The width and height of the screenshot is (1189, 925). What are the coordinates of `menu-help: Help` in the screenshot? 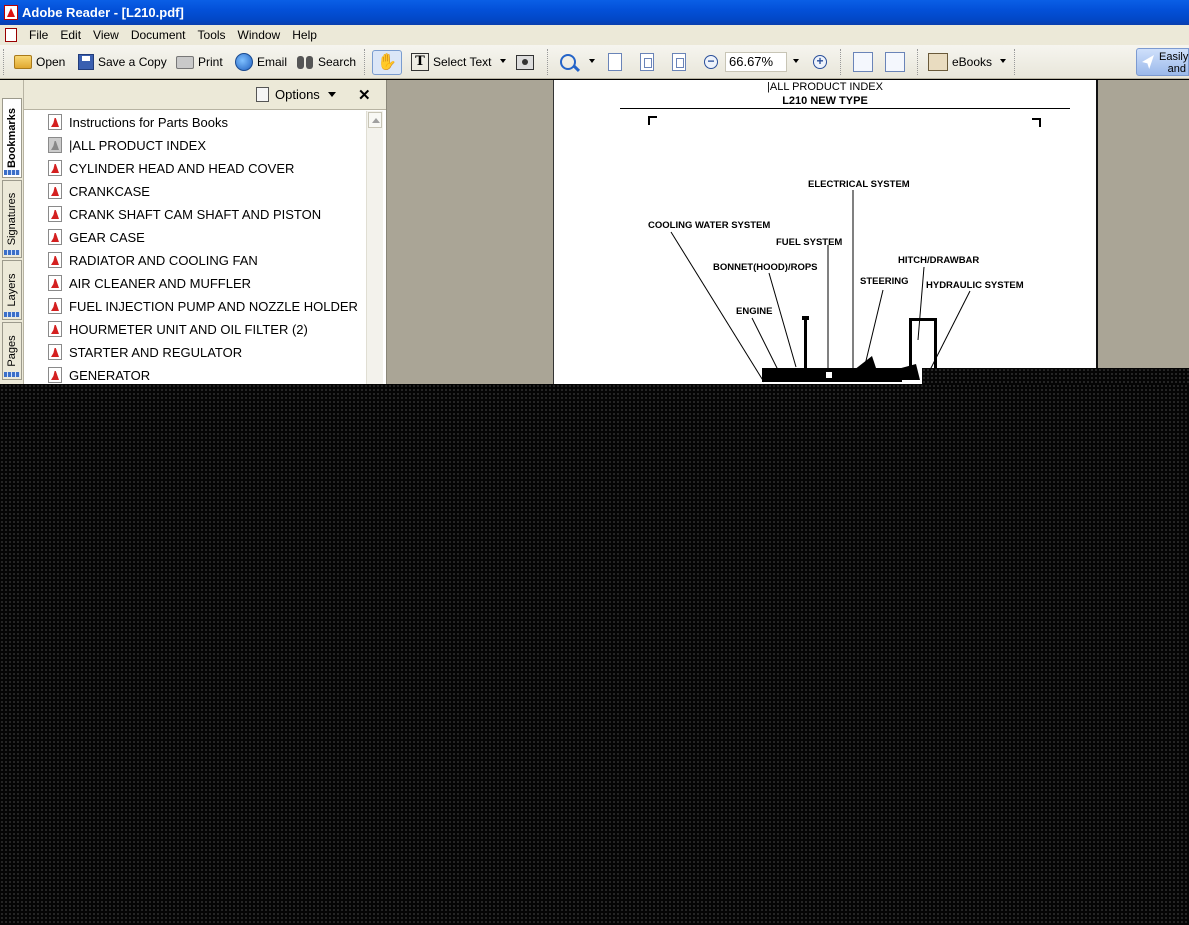 It's located at (304, 35).